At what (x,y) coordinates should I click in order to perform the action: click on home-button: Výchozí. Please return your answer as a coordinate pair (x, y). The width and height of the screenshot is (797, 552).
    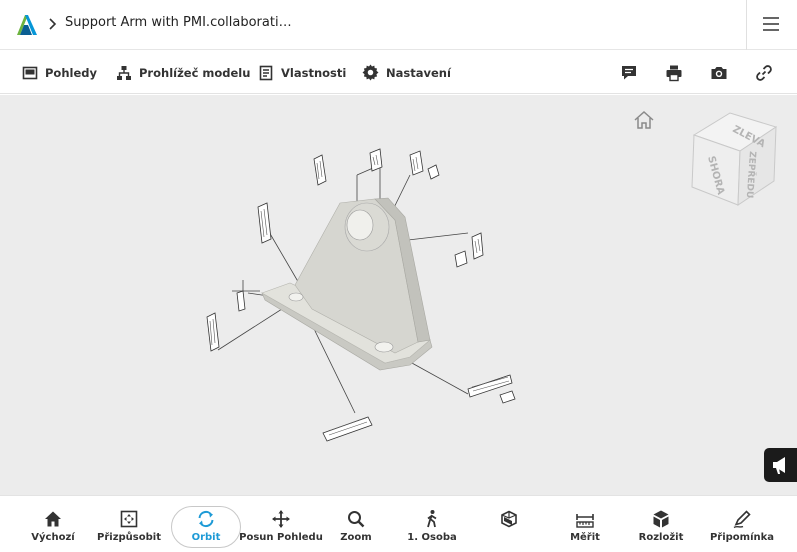
    Looking at the image, I should click on (53, 524).